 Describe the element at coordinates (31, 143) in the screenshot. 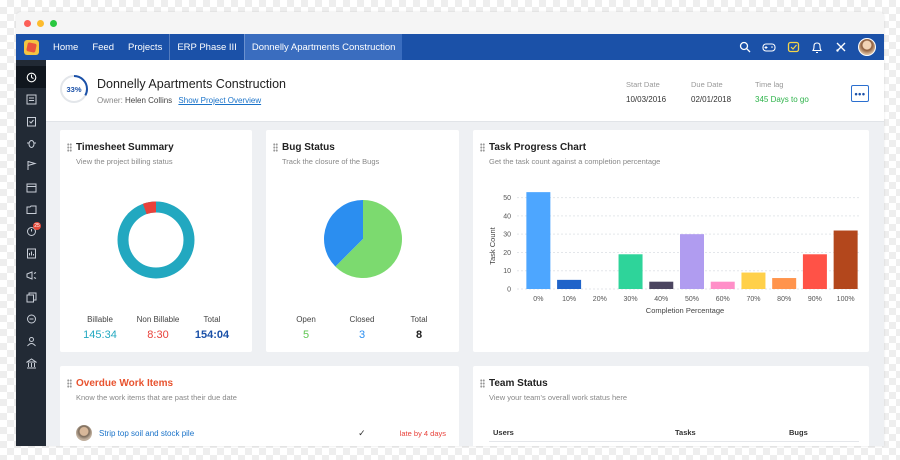

I see `bug-icon` at that location.